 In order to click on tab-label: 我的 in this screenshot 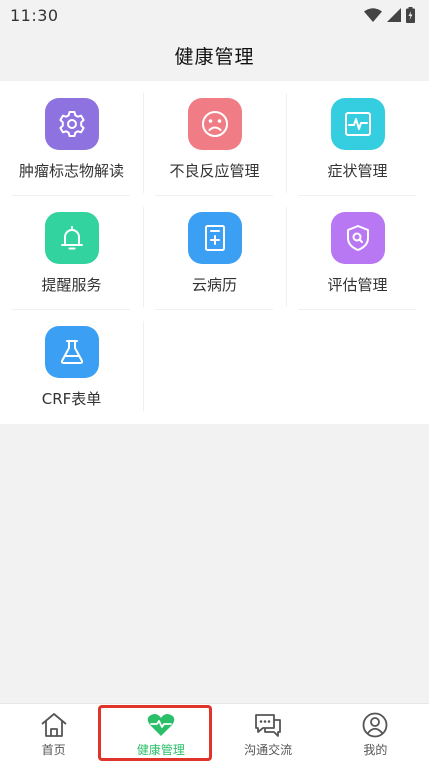, I will do `click(375, 750)`.